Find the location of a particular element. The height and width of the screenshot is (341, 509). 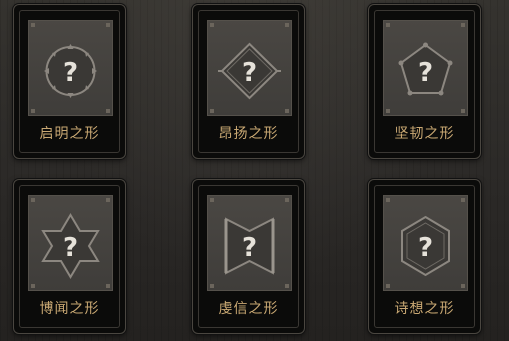

form-card-qianxin: ? 虔信之形 is located at coordinates (248, 256).